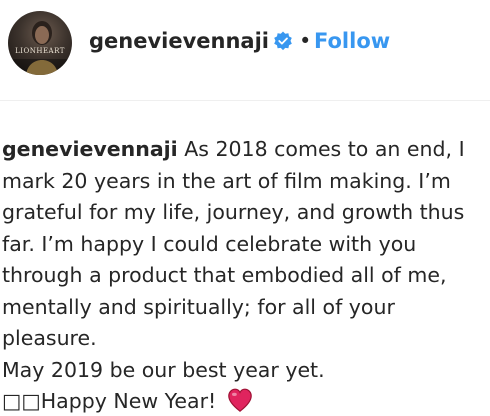 Image resolution: width=490 pixels, height=416 pixels. What do you see at coordinates (163, 369) in the screenshot?
I see `caption-line-2: May 2019 be our best year yet.` at bounding box center [163, 369].